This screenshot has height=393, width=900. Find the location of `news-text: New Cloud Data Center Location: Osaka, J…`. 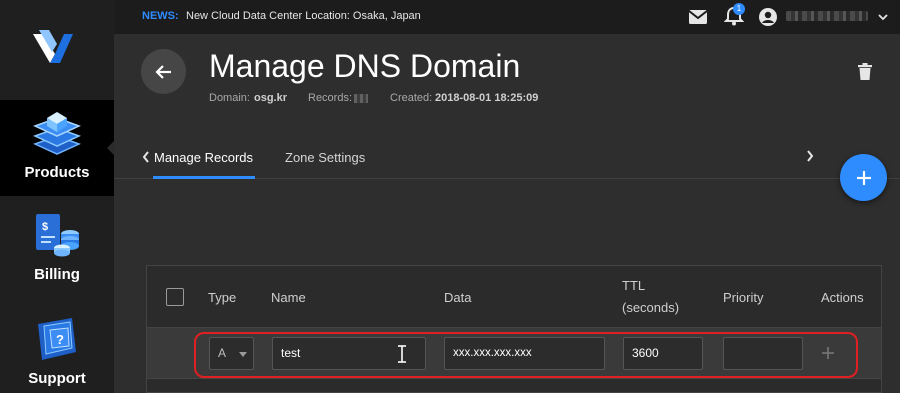

news-text: New Cloud Data Center Location: Osaka, J… is located at coordinates (303, 16).